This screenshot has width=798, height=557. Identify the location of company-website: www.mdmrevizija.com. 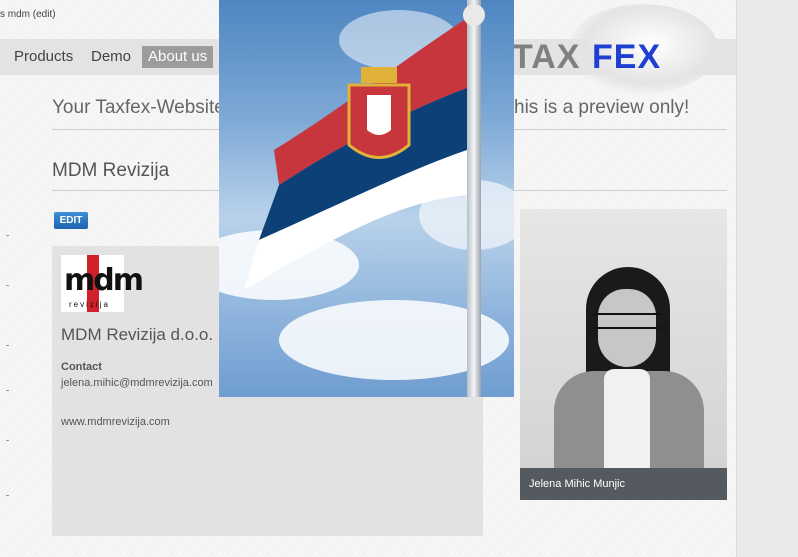
(115, 422).